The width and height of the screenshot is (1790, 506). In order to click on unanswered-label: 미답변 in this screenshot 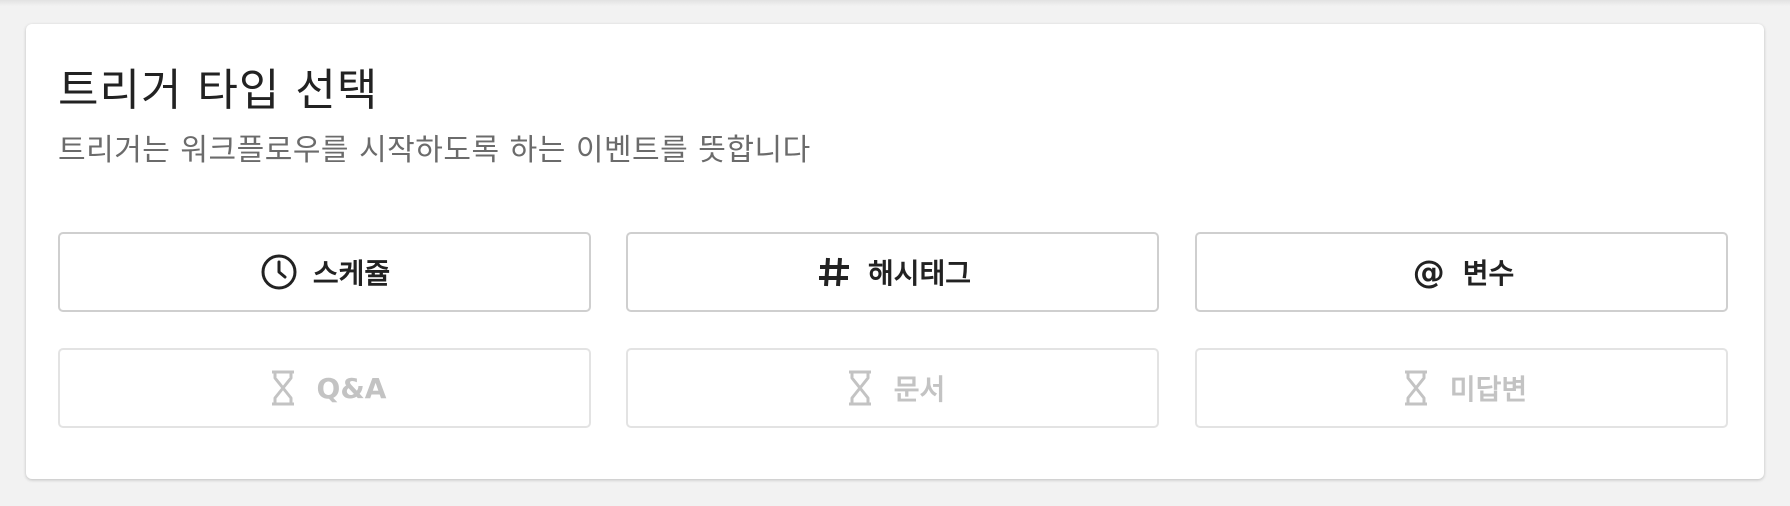, I will do `click(1488, 389)`.